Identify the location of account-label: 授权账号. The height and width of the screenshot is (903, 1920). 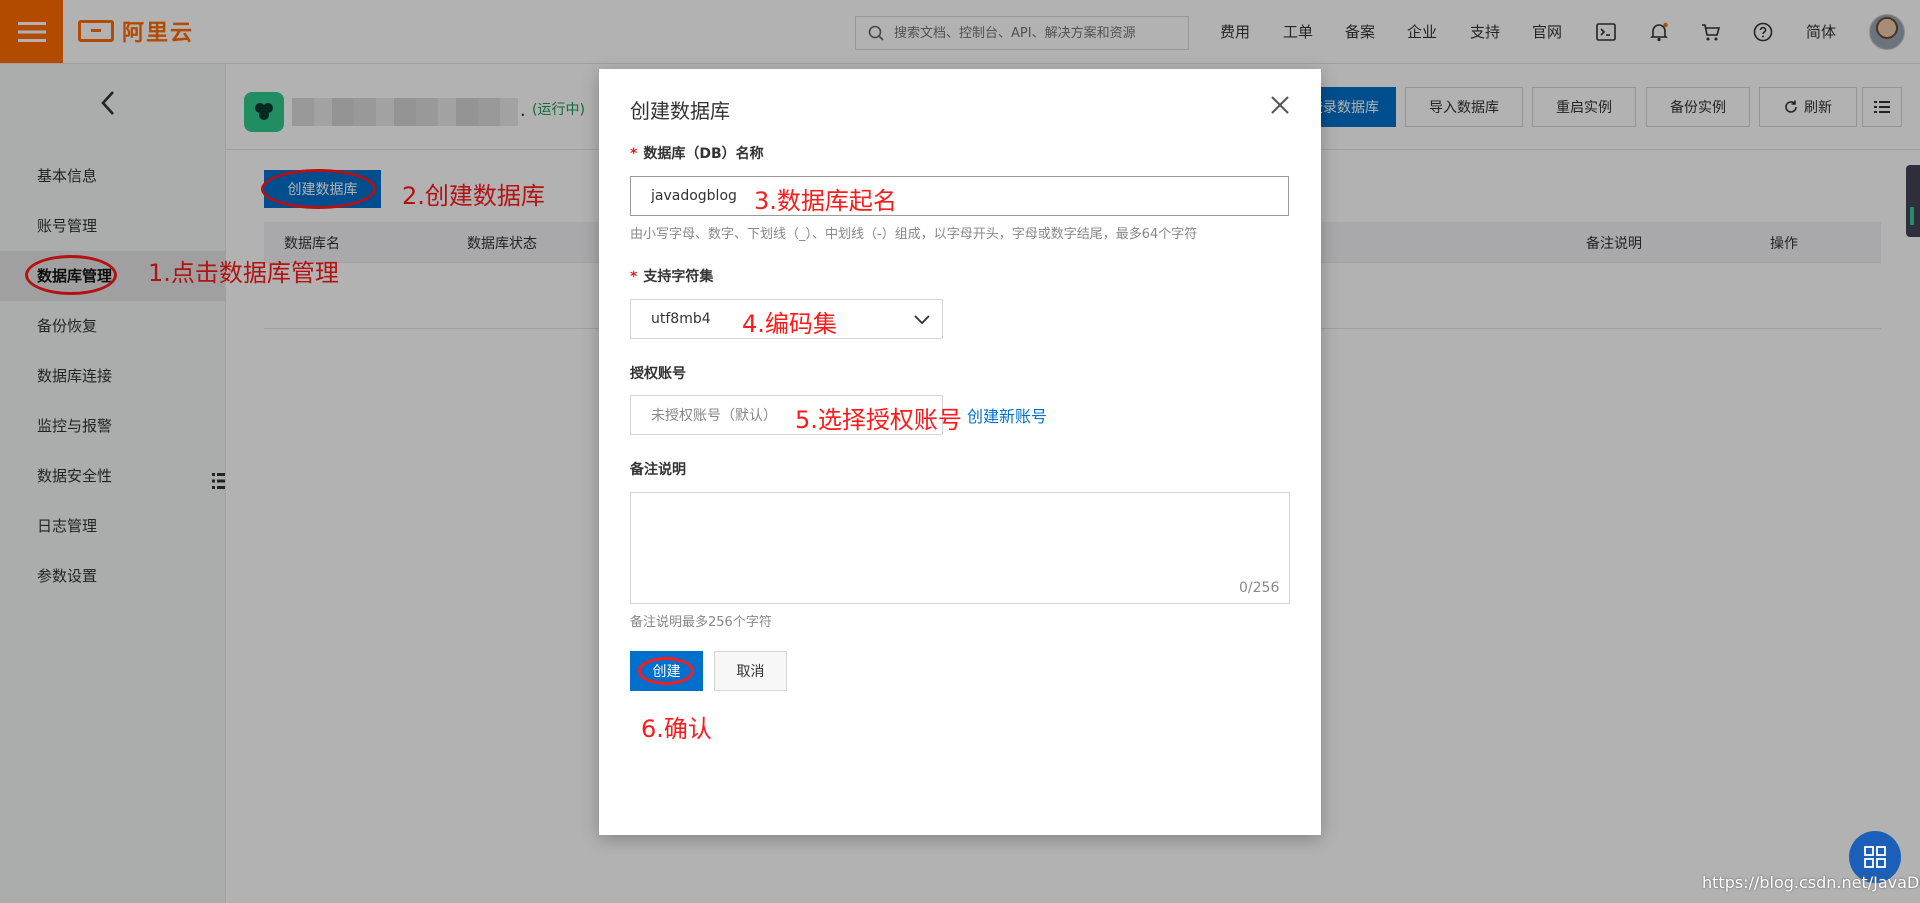
(658, 374).